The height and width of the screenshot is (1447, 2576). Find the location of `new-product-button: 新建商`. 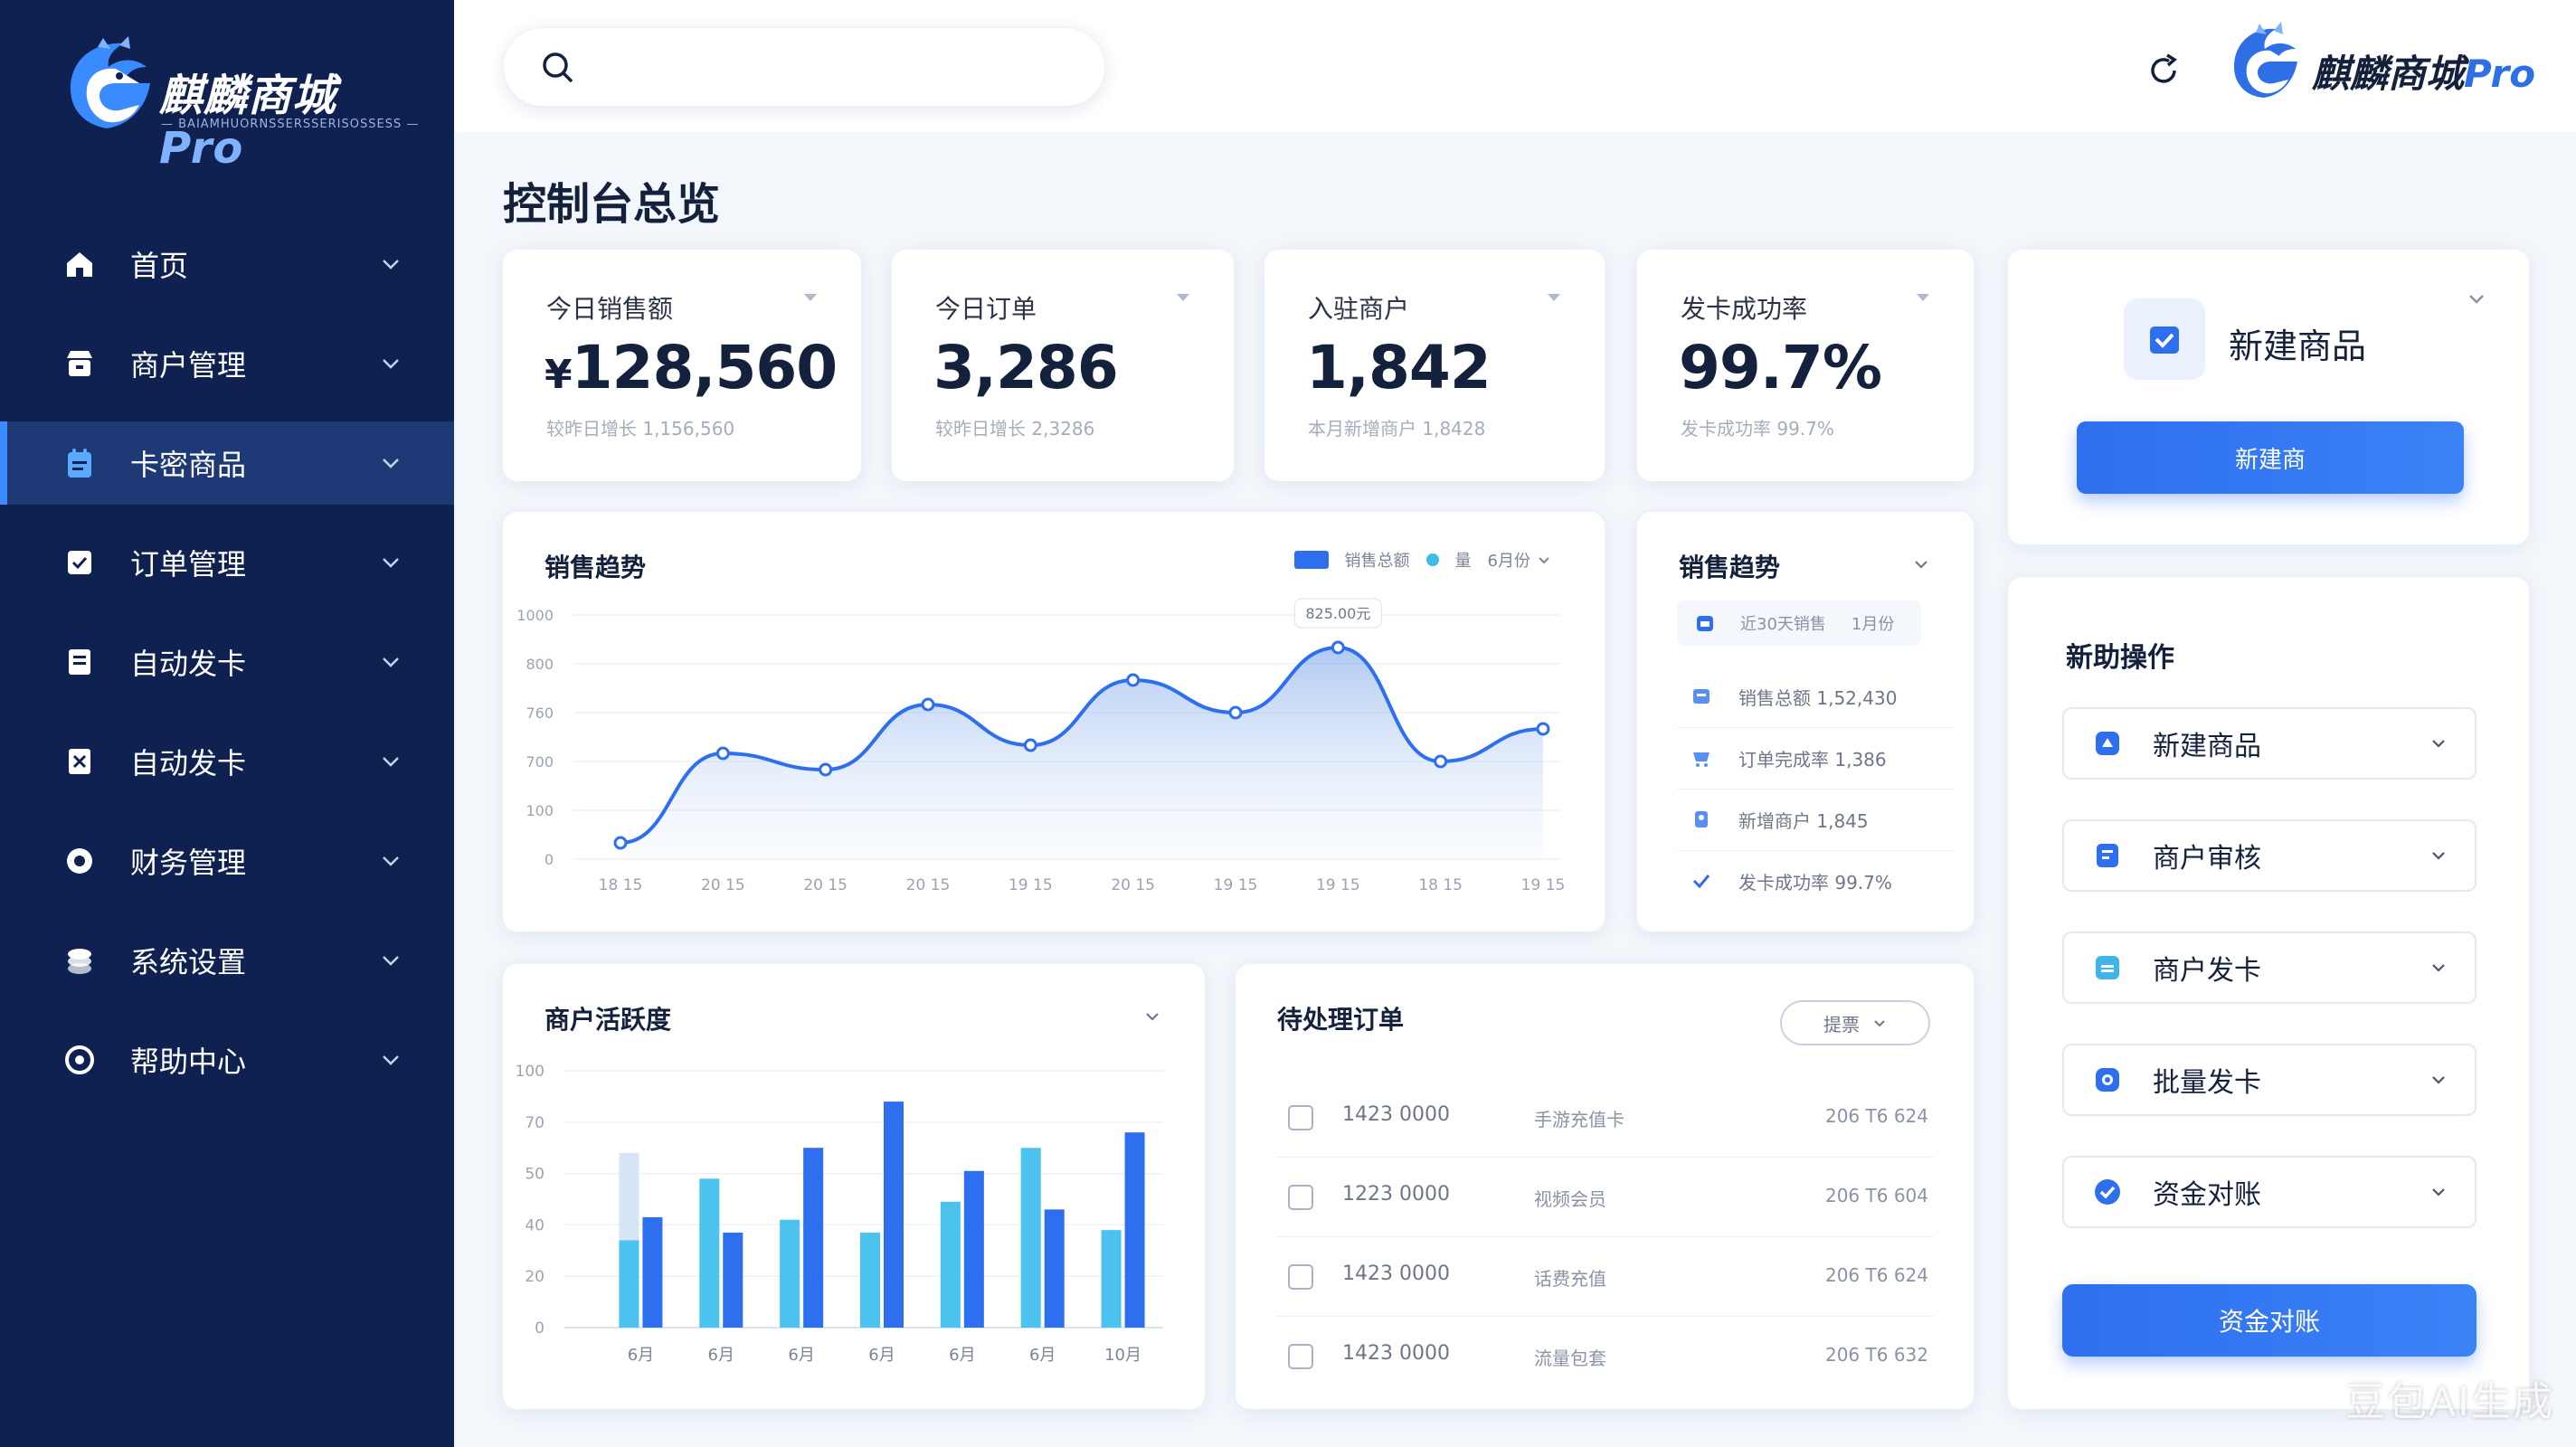

new-product-button: 新建商 is located at coordinates (2270, 457).